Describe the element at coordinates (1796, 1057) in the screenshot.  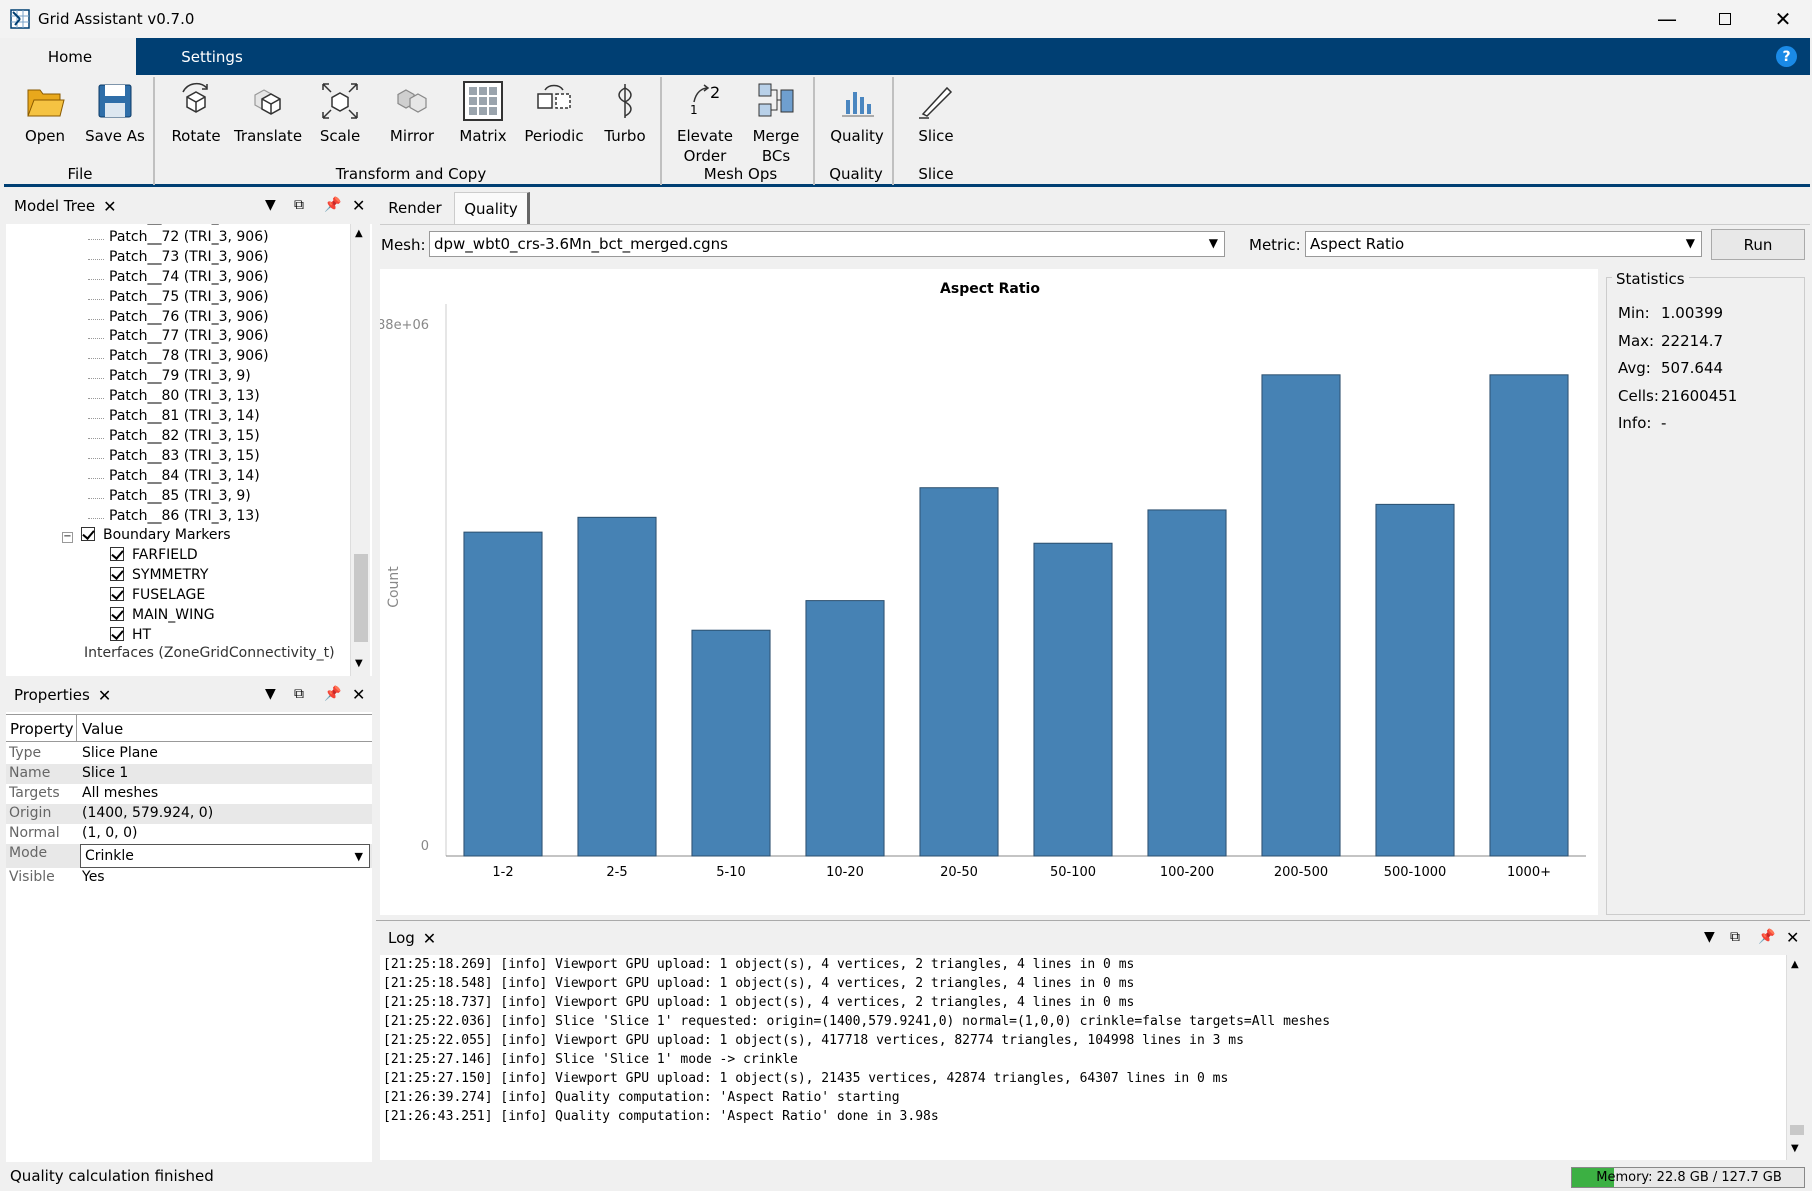
I see `log-scrollbar: ▲ ▼` at that location.